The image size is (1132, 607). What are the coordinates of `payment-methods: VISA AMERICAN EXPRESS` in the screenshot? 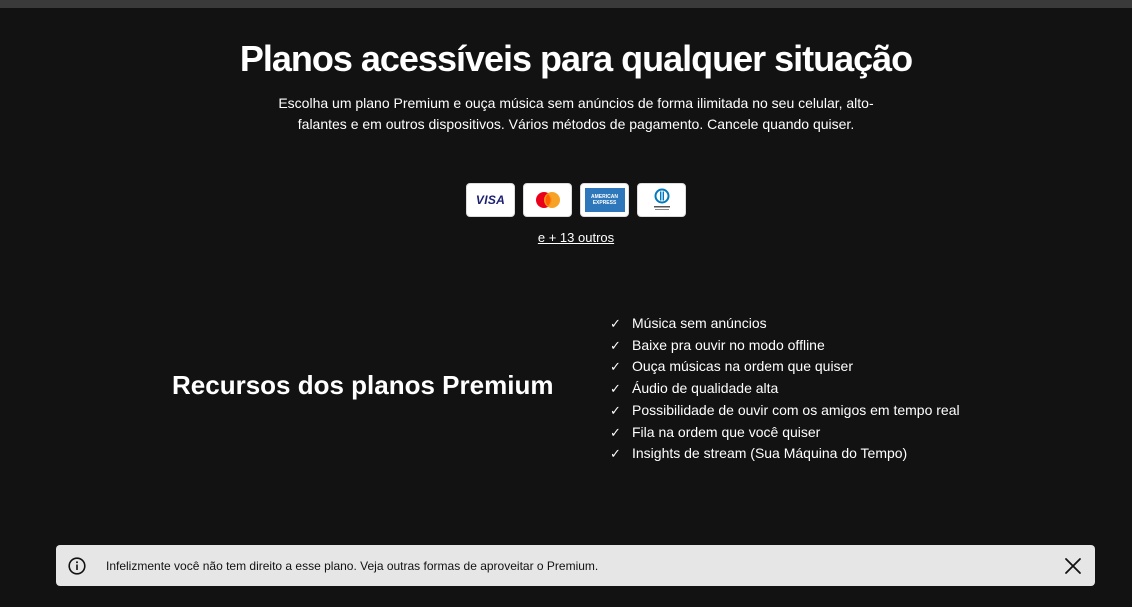 It's located at (576, 200).